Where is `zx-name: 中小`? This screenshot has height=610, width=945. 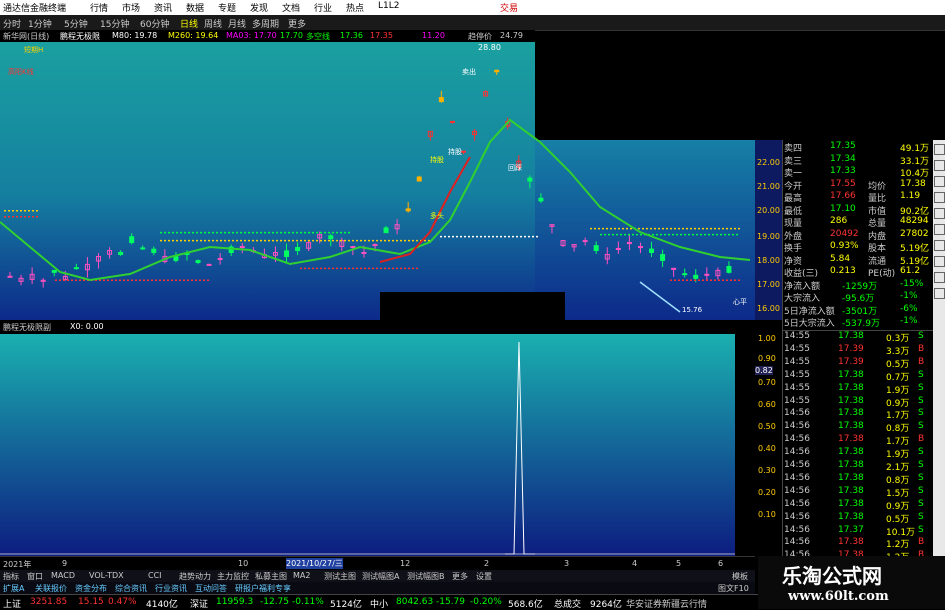 zx-name: 中小 is located at coordinates (379, 603).